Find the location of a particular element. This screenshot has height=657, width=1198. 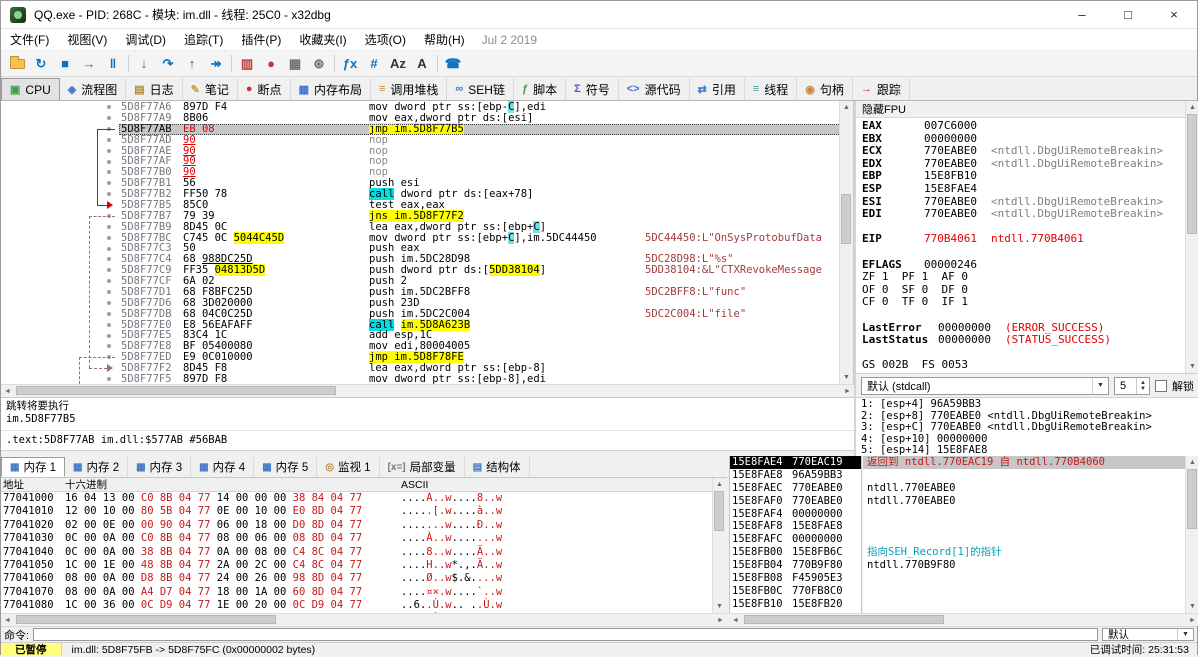

unlock-checkbox is located at coordinates (1161, 386).